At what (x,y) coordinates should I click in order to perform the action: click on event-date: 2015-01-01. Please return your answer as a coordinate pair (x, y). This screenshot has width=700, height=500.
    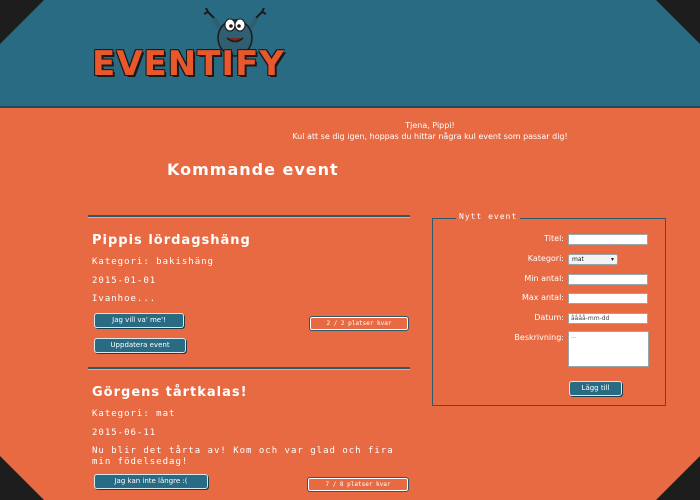
    Looking at the image, I should click on (124, 281).